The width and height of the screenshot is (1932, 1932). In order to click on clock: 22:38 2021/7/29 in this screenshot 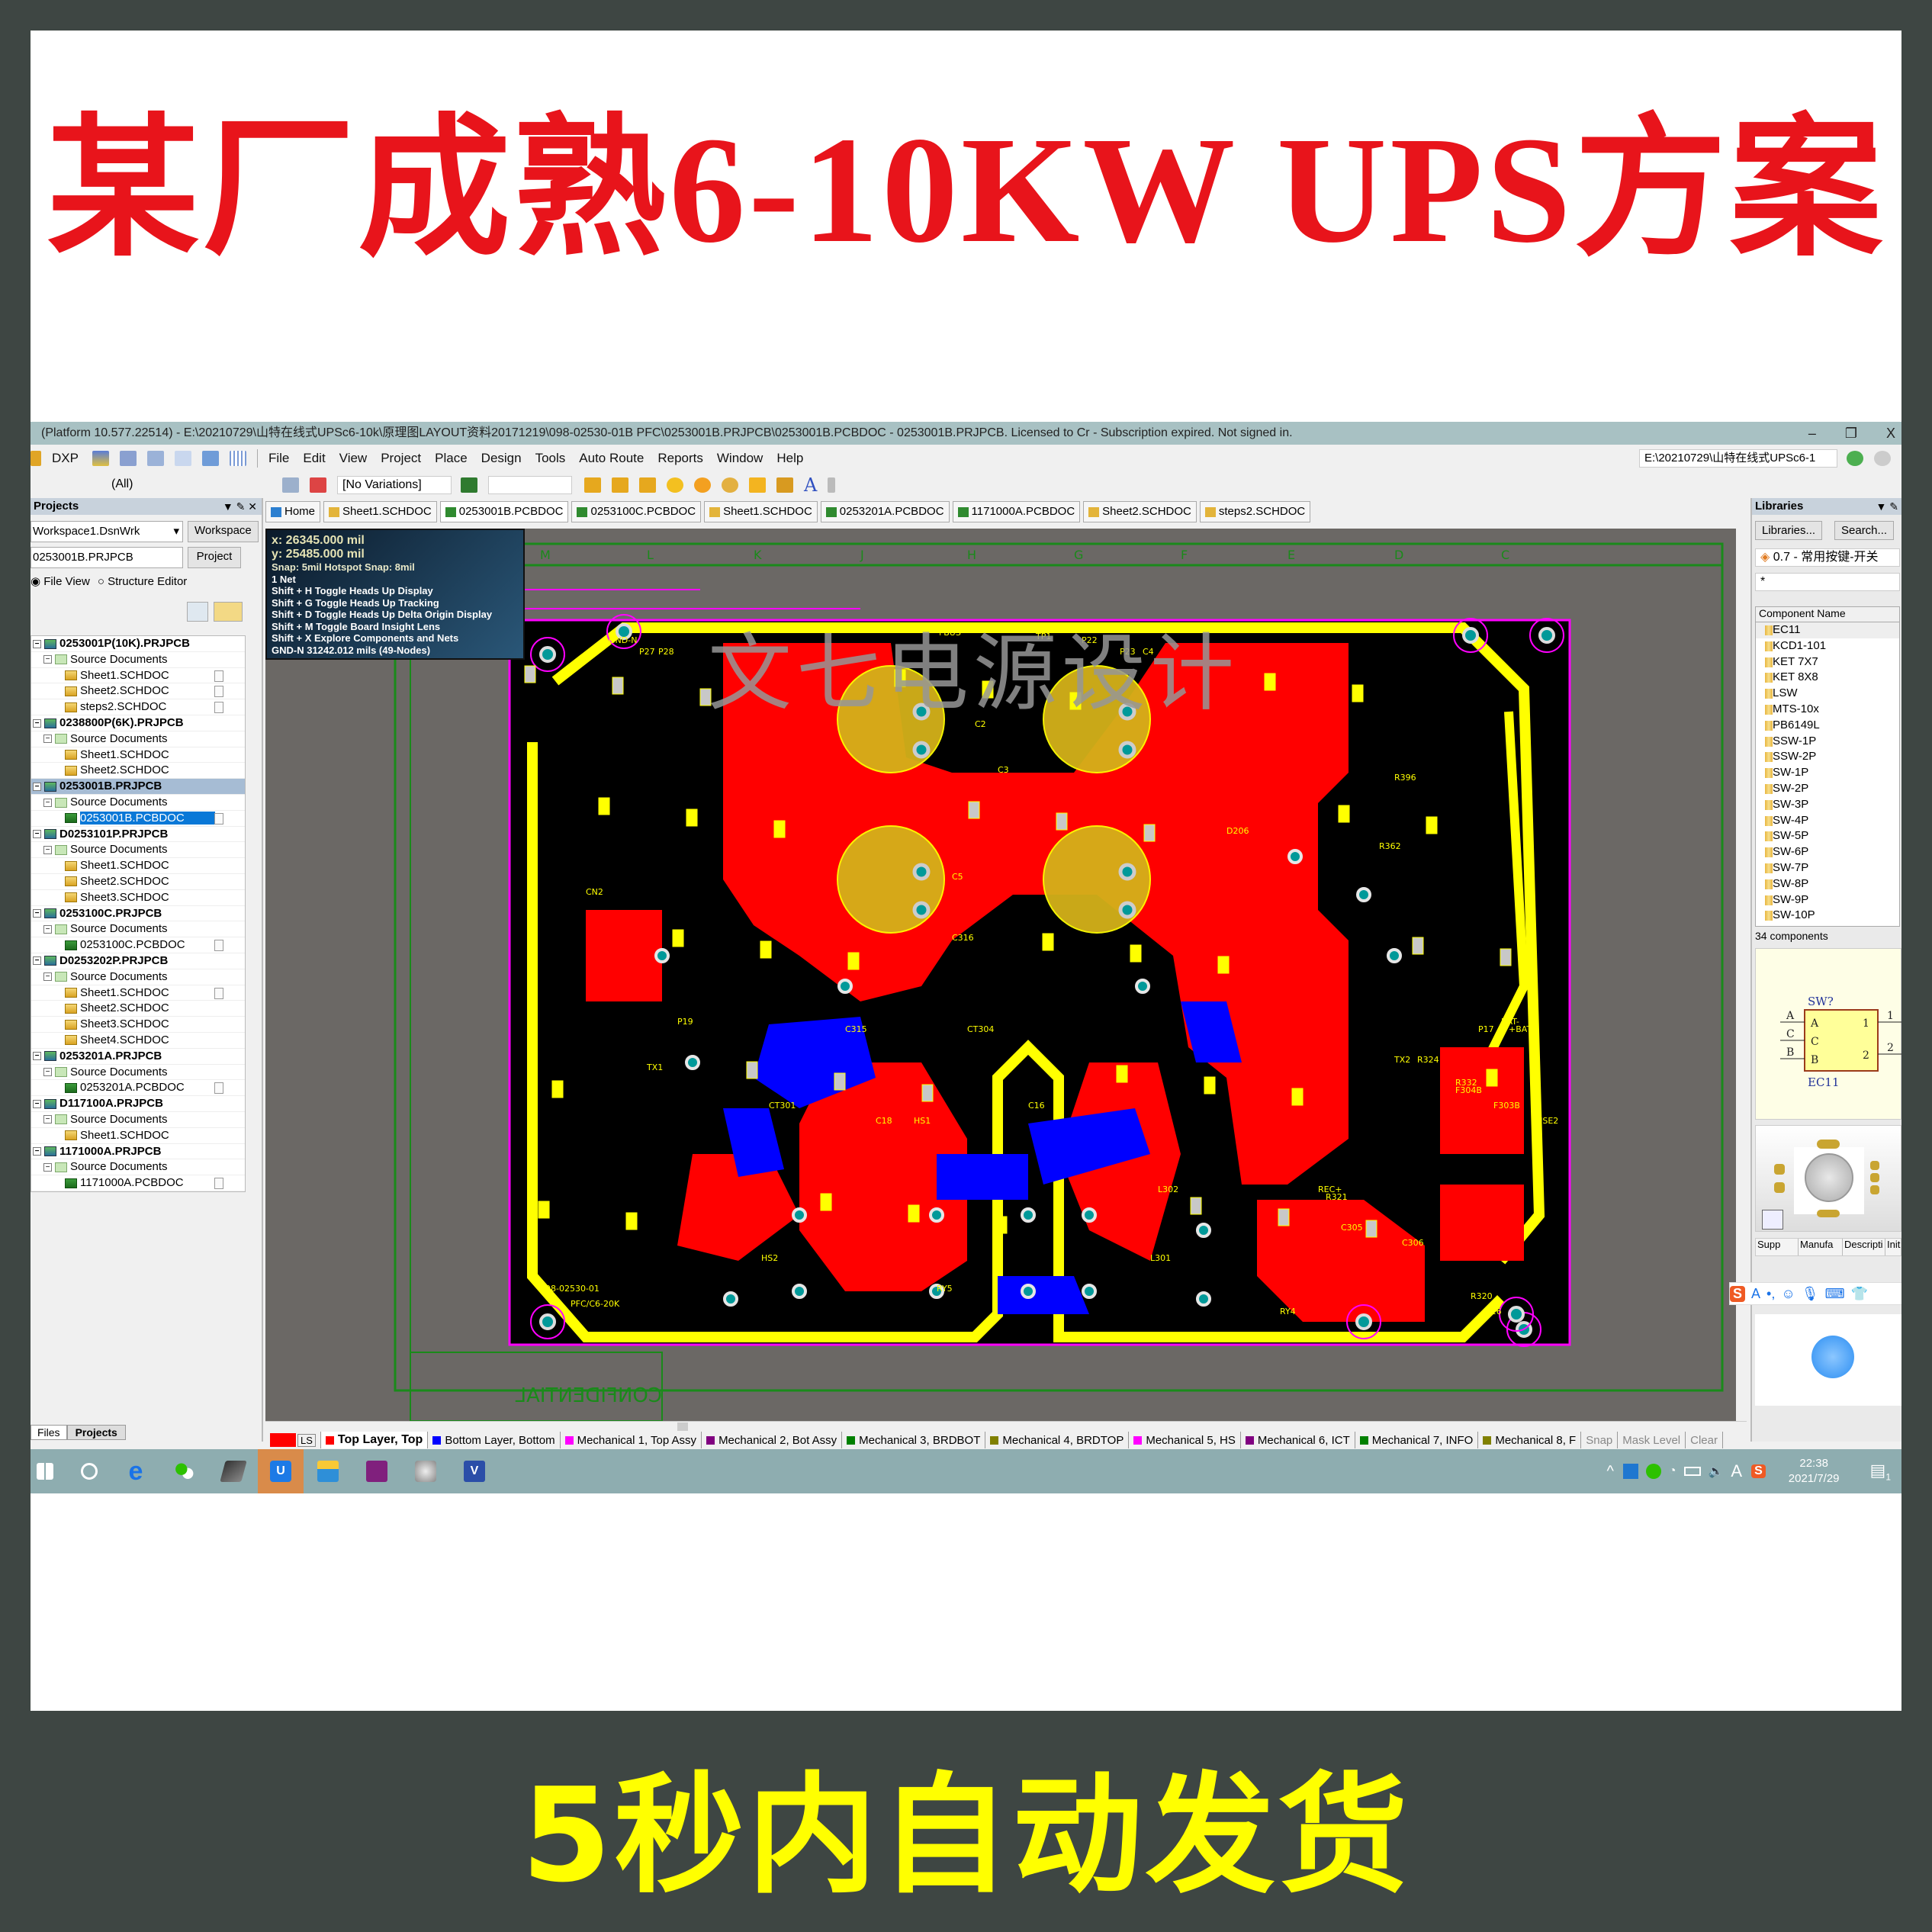, I will do `click(1814, 1471)`.